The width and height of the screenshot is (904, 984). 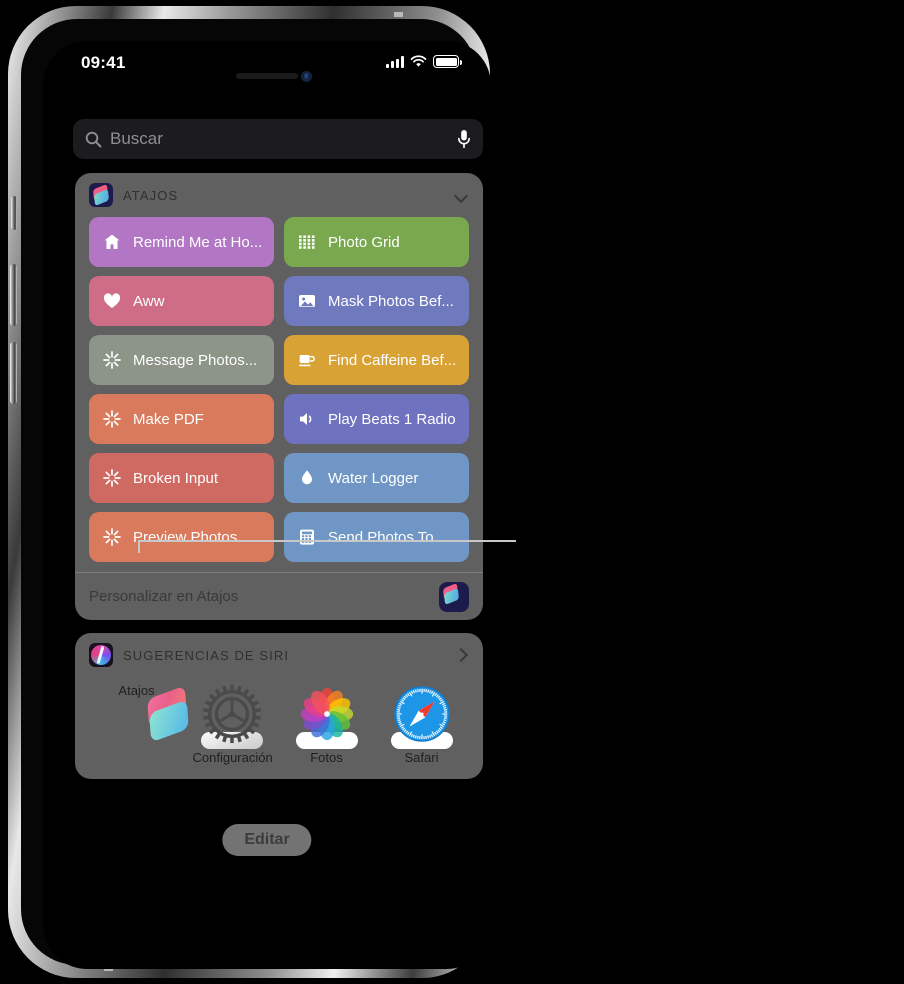 I want to click on edit-button: Editar, so click(x=267, y=840).